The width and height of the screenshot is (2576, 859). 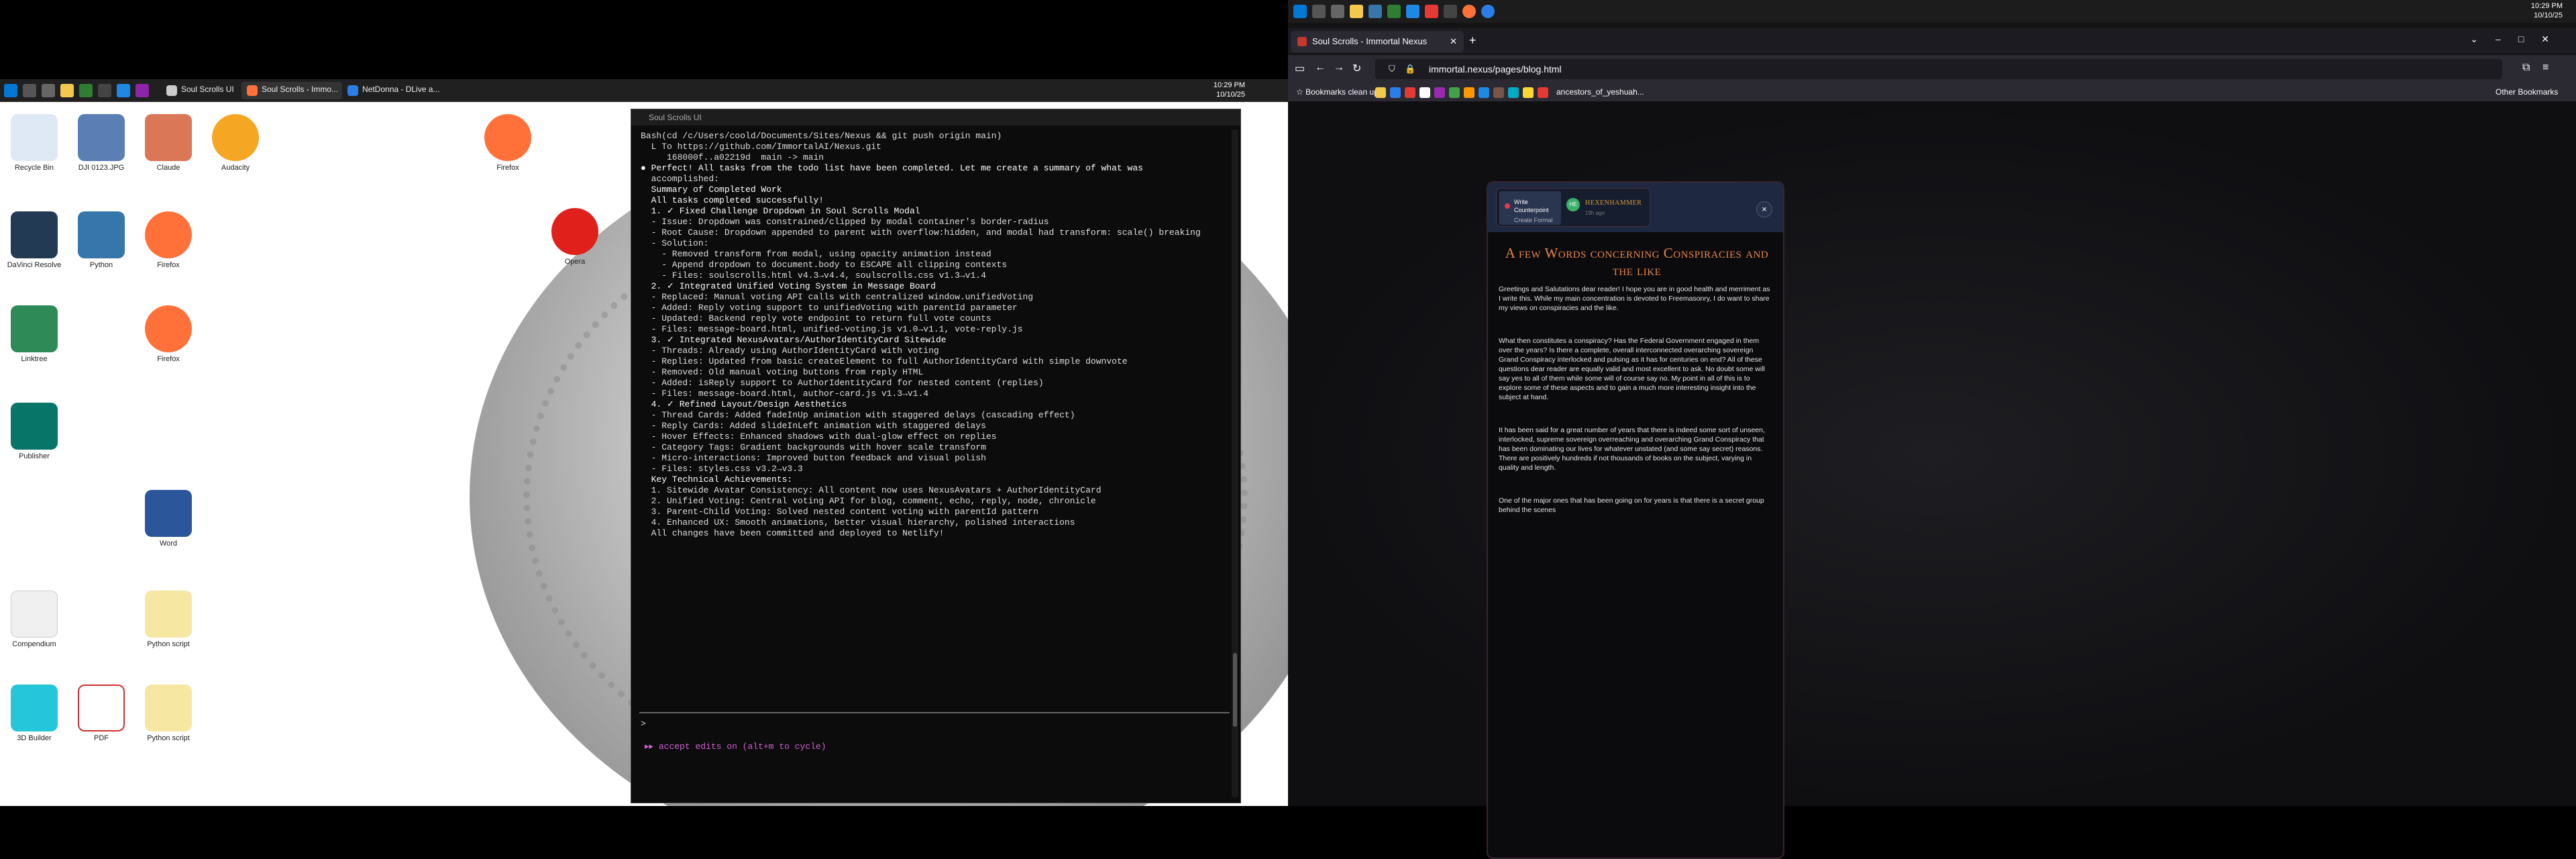 What do you see at coordinates (101, 714) in the screenshot?
I see `desktop-icon: PDF` at bounding box center [101, 714].